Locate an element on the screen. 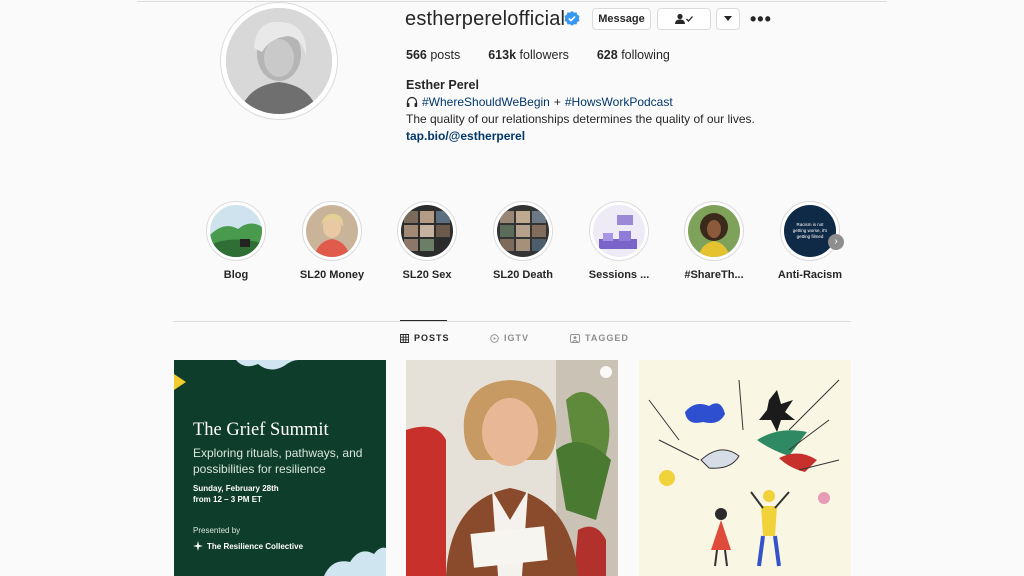 This screenshot has width=1024, height=576. post-photo is located at coordinates (512, 468).